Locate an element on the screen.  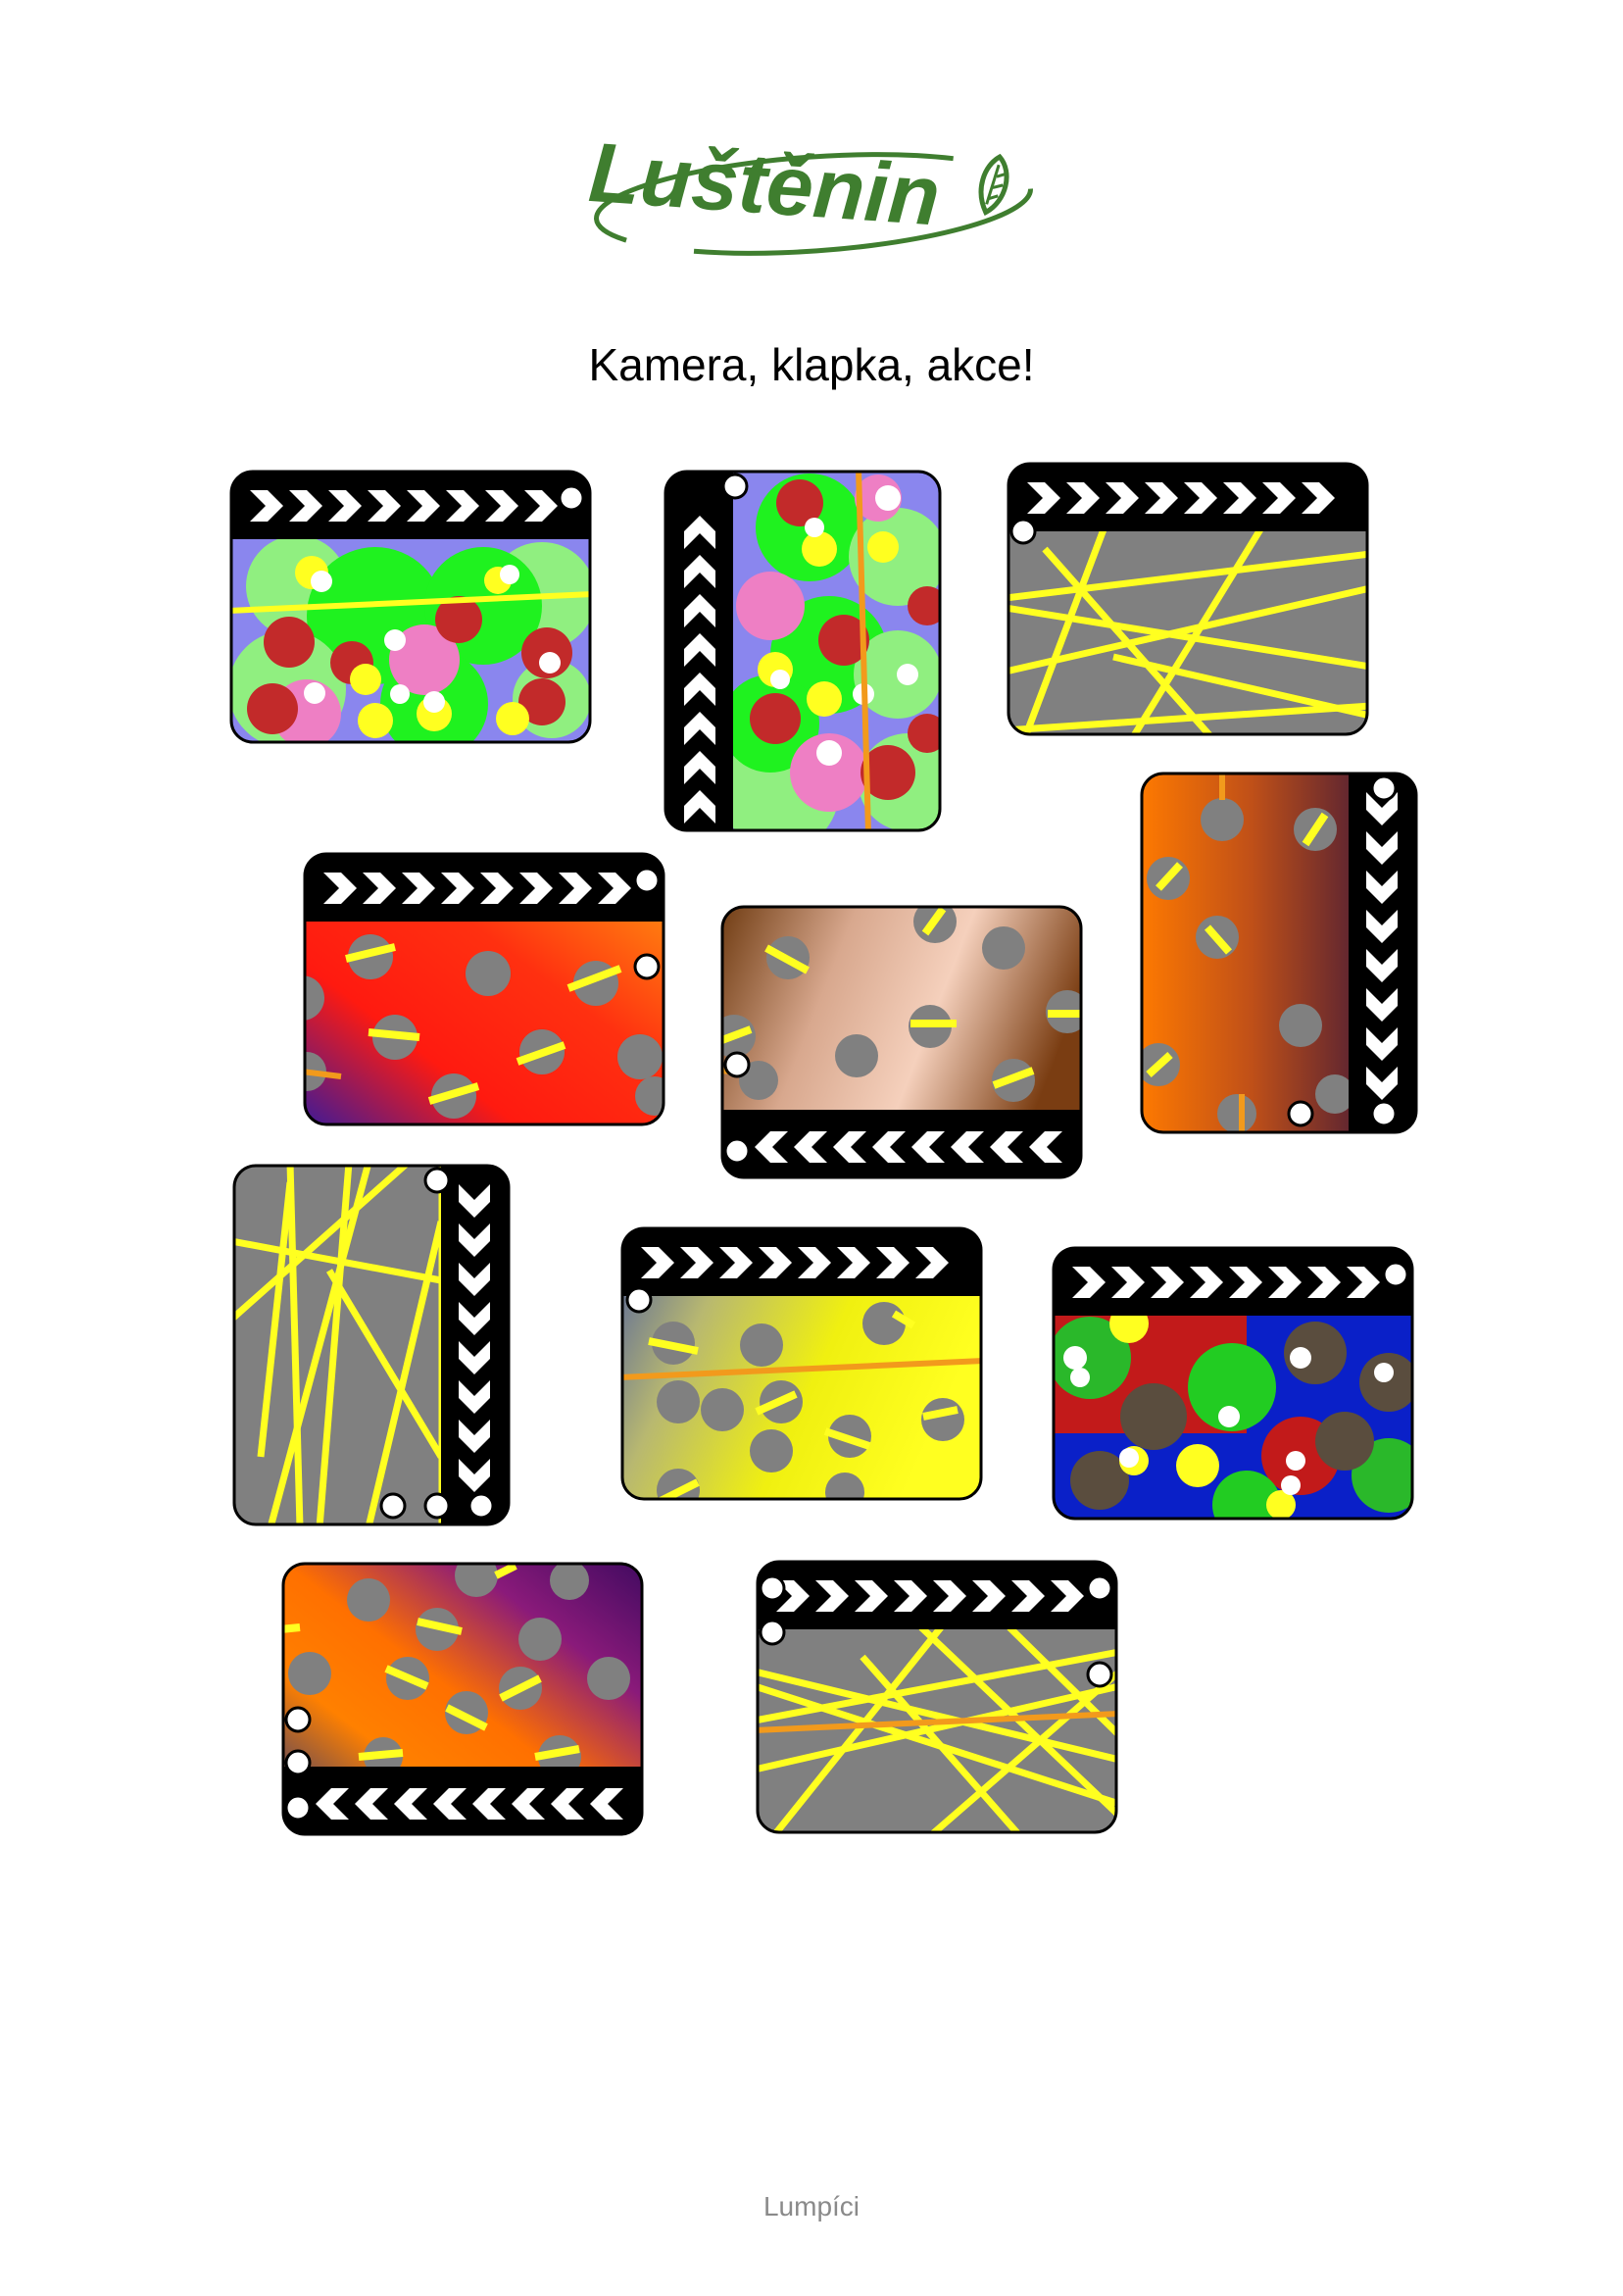
page-title: Kamera, klapka, akce! is located at coordinates (811, 364).